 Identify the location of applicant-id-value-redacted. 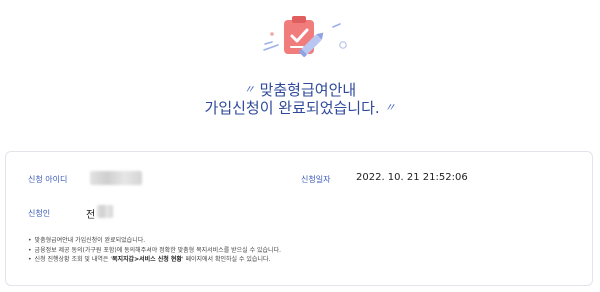
(116, 178).